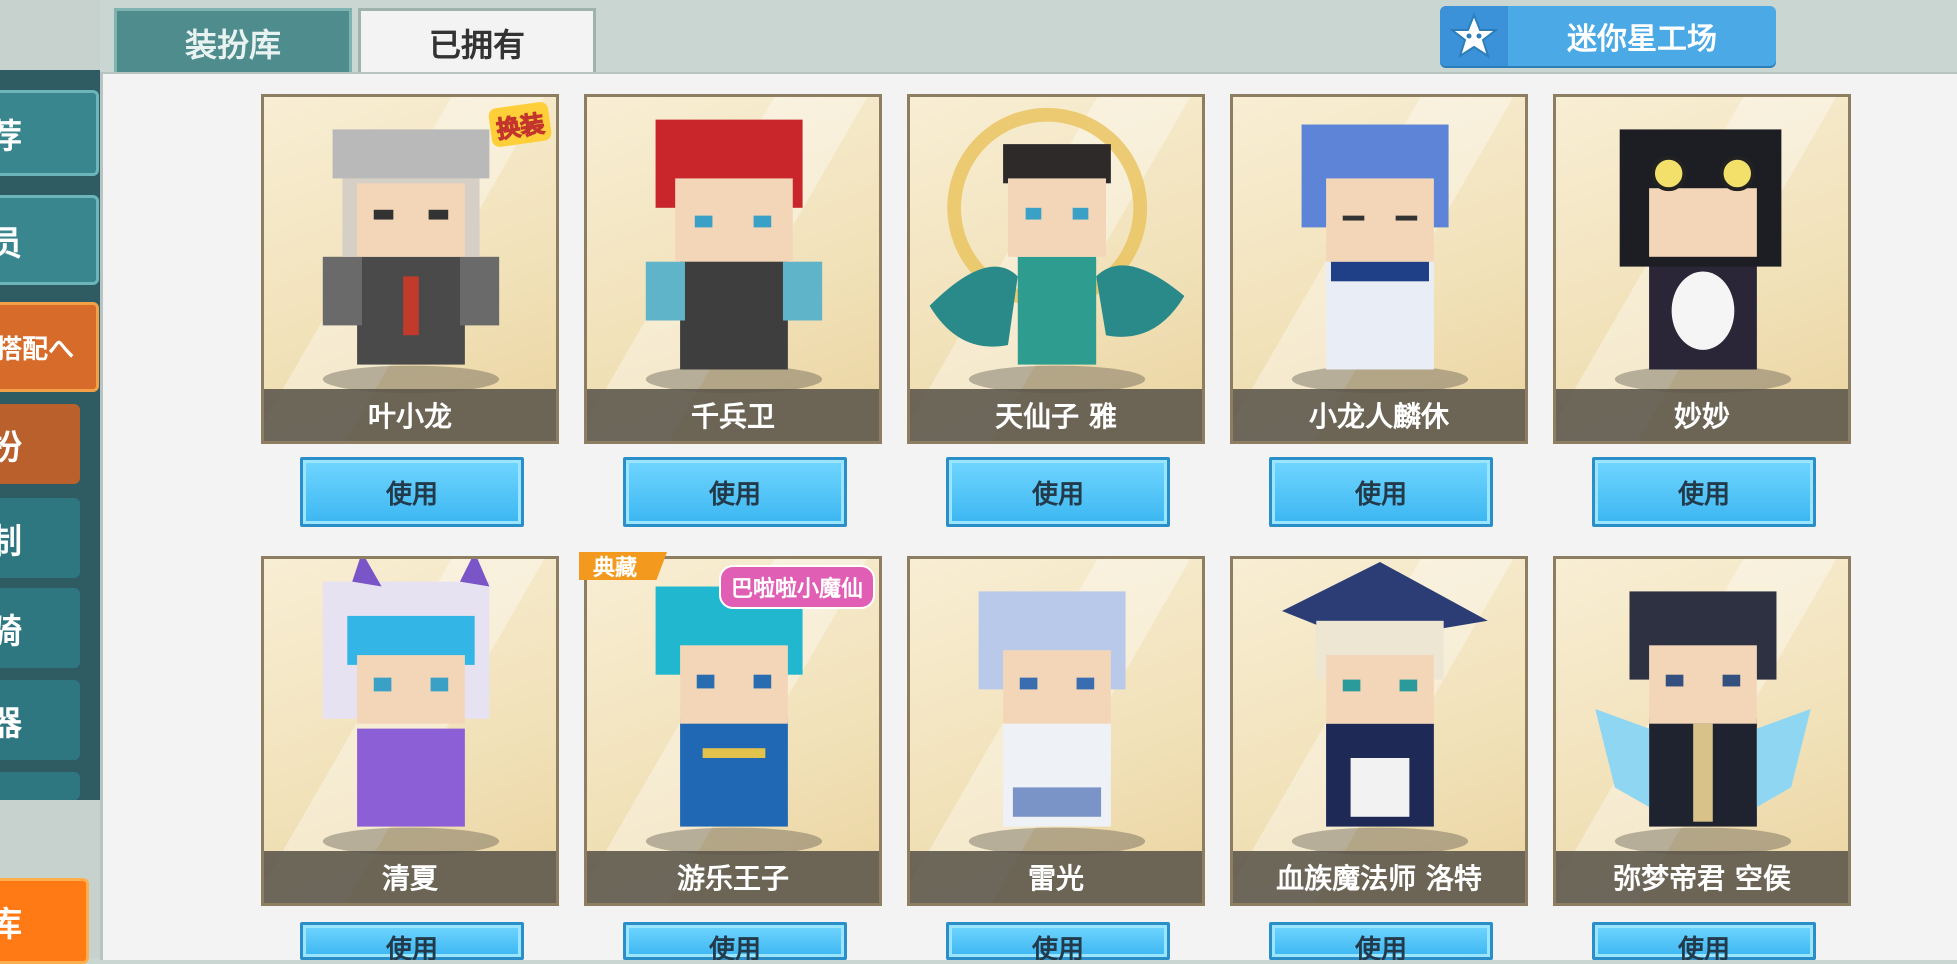 Image resolution: width=1957 pixels, height=964 pixels. What do you see at coordinates (1056, 877) in the screenshot?
I see `outfit-name: 雷光` at bounding box center [1056, 877].